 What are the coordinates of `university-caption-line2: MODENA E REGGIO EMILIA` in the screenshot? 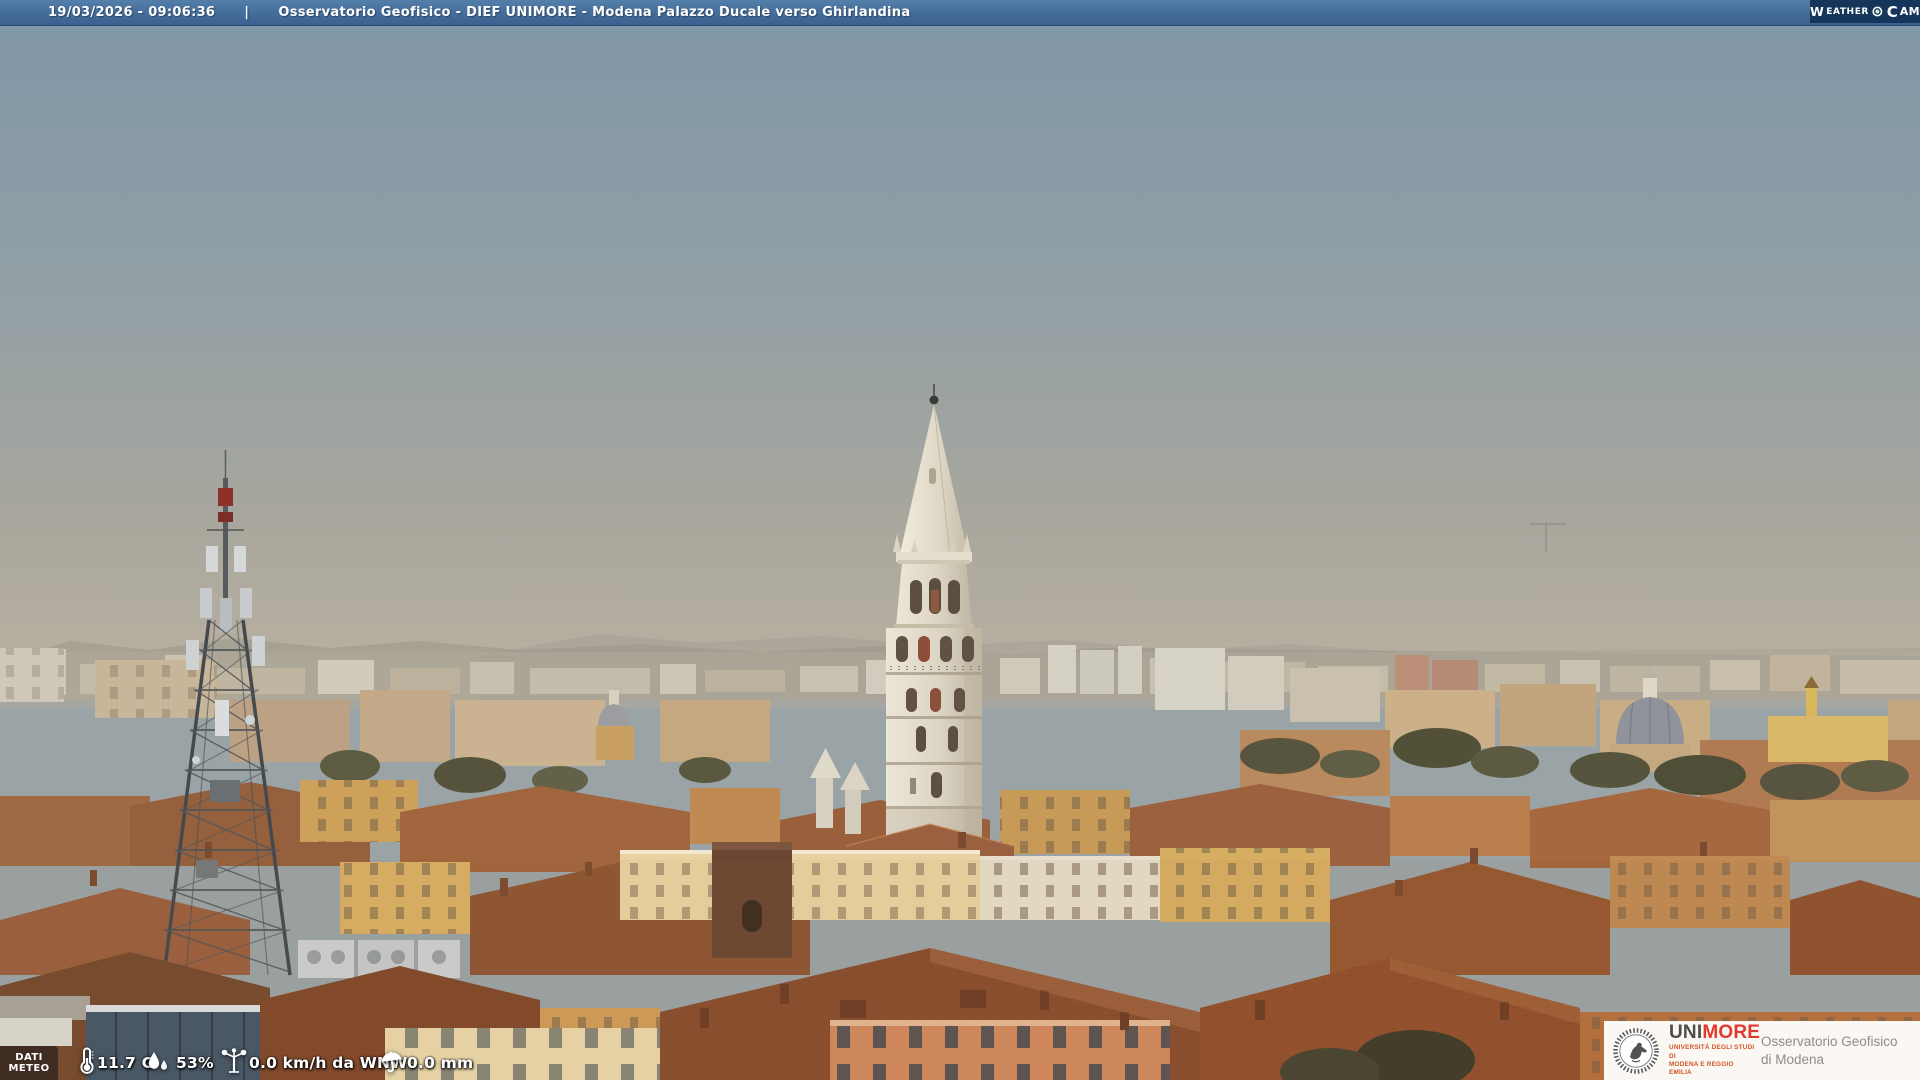 It's located at (1701, 1069).